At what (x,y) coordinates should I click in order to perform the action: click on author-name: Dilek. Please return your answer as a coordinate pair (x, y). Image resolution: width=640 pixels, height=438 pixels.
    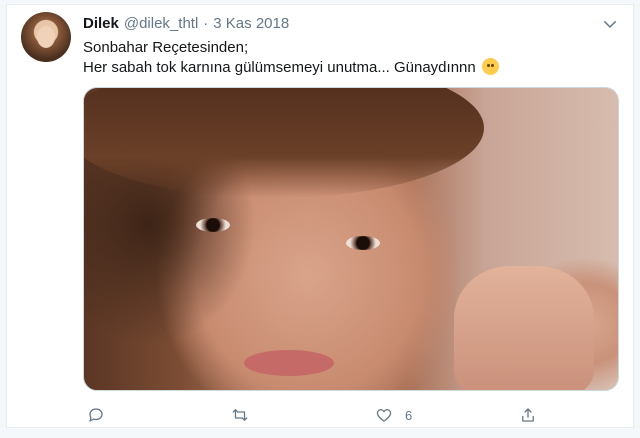
    Looking at the image, I should click on (101, 23).